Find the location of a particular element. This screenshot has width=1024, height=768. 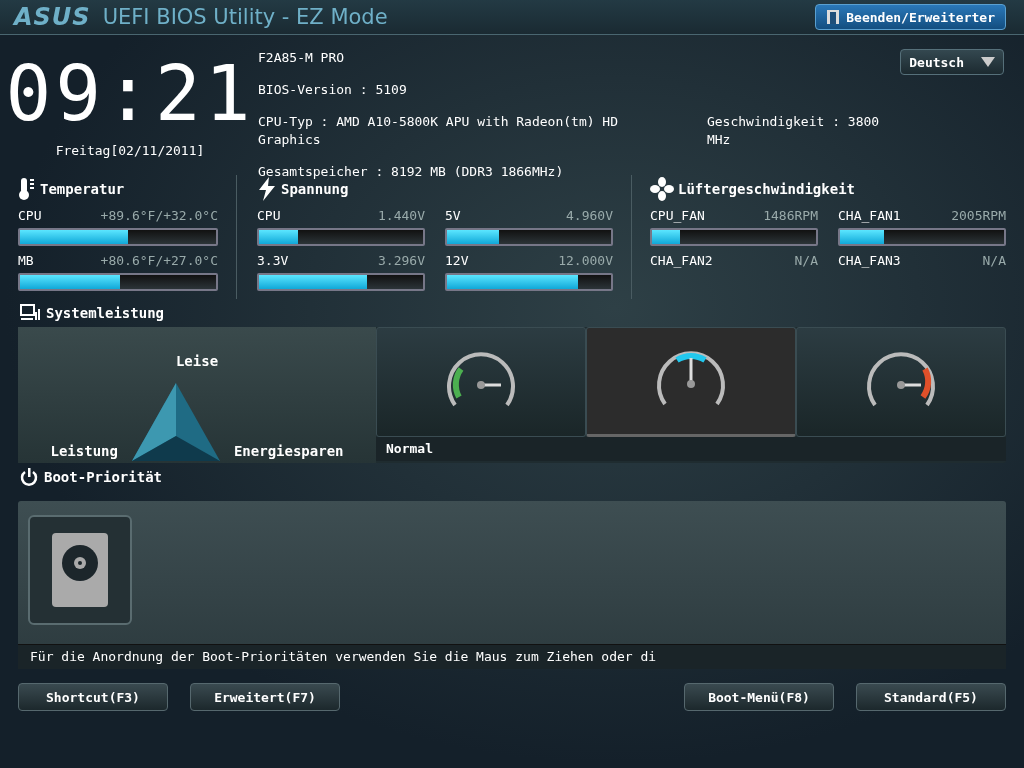

sensor-reading: +89.6°F/+32.0°C is located at coordinates (159, 216).